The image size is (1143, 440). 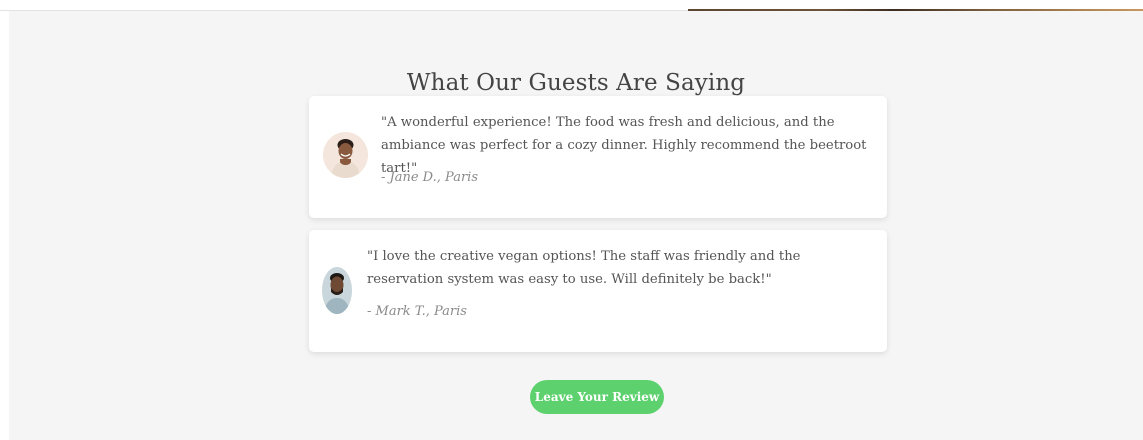 What do you see at coordinates (597, 397) in the screenshot?
I see `leave-review-button: Leave Your Review` at bounding box center [597, 397].